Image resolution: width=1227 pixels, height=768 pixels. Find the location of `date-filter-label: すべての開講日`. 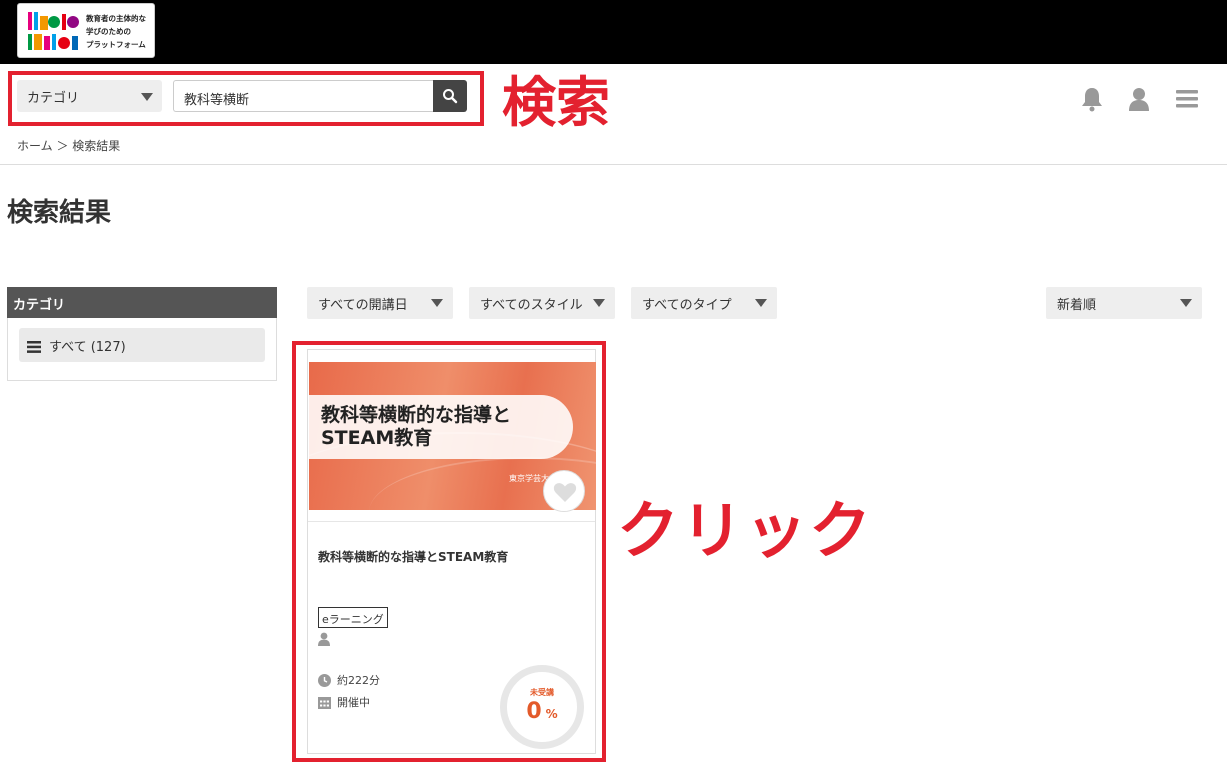

date-filter-label: すべての開講日 is located at coordinates (363, 305).